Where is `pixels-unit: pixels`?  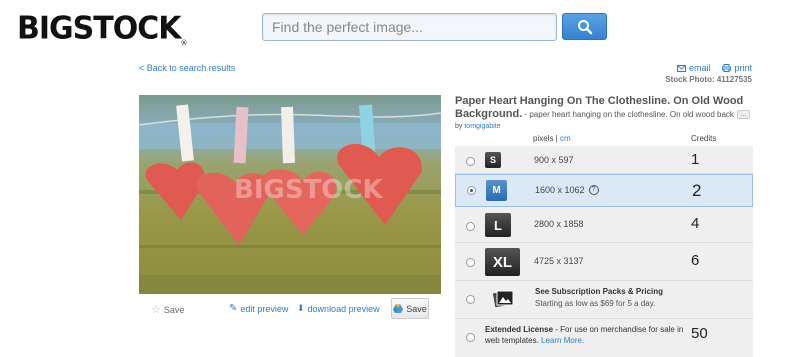 pixels-unit: pixels is located at coordinates (543, 138).